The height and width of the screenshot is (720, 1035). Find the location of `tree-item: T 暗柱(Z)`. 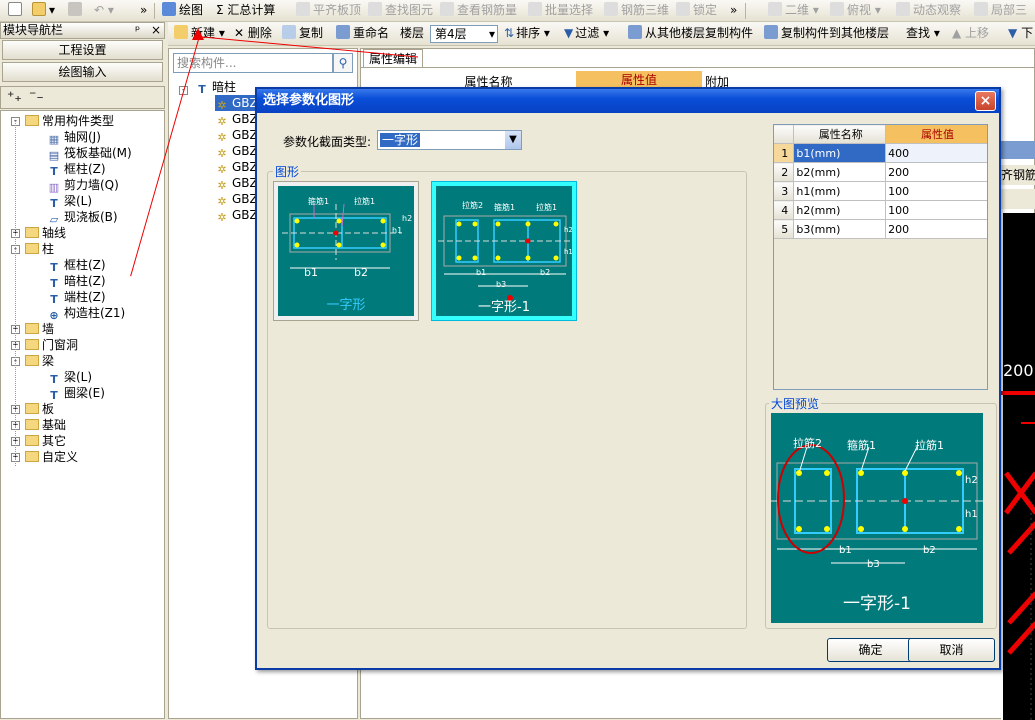

tree-item: T 暗柱(Z) is located at coordinates (76, 281).